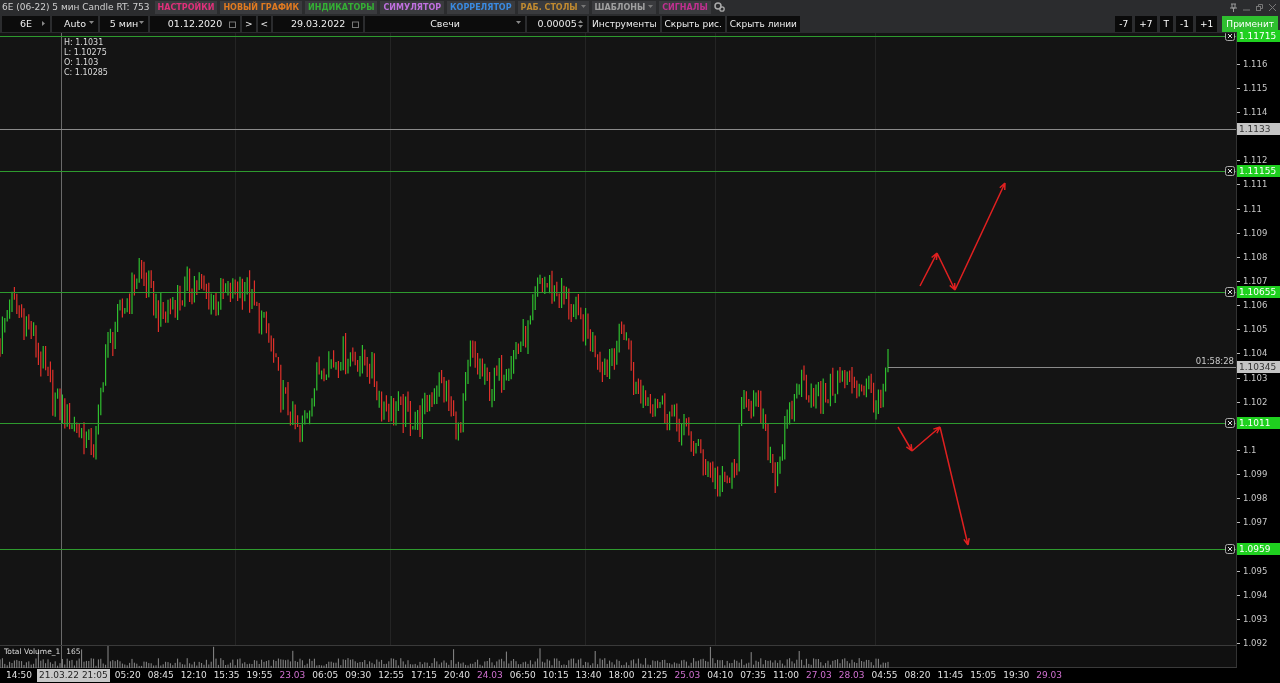 This screenshot has width=1280, height=683. What do you see at coordinates (557, 23) in the screenshot?
I see `spinner-field: 0.00005` at bounding box center [557, 23].